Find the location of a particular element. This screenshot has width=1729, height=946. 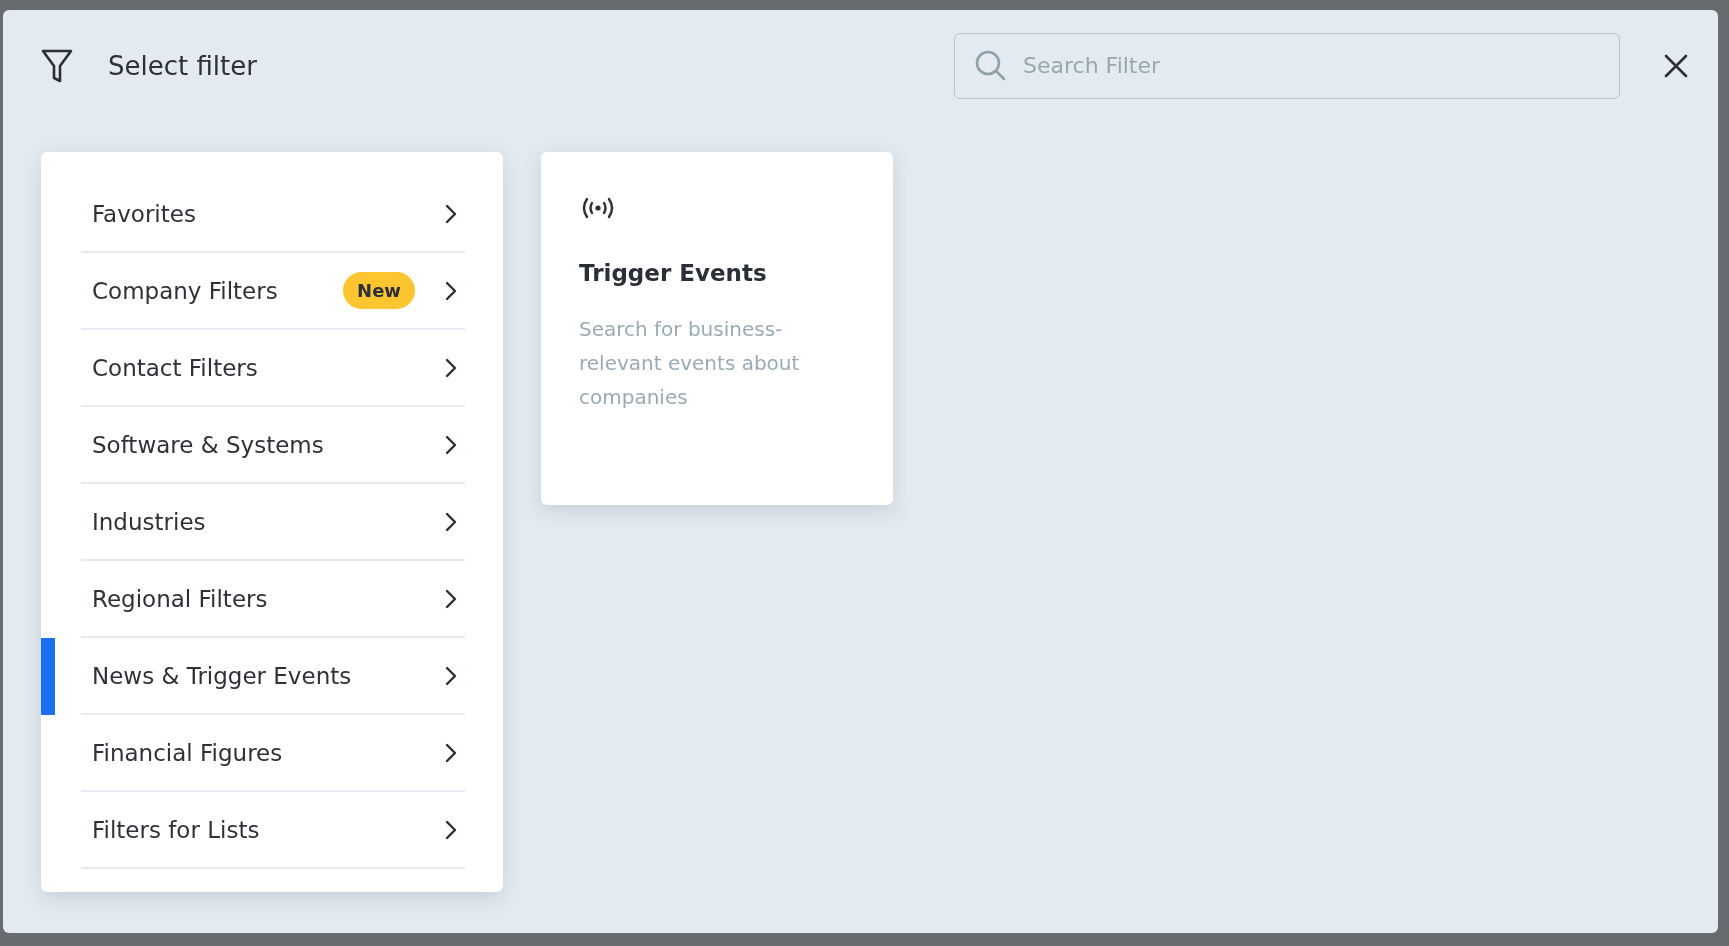

category-label: Regional Filters is located at coordinates (180, 598).